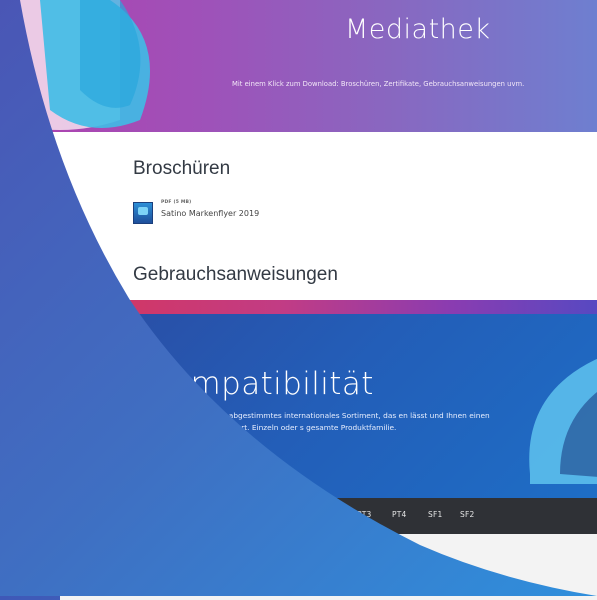 This screenshot has height=600, width=597. What do you see at coordinates (364, 514) in the screenshot?
I see `nav-item-pt3: PT3` at bounding box center [364, 514].